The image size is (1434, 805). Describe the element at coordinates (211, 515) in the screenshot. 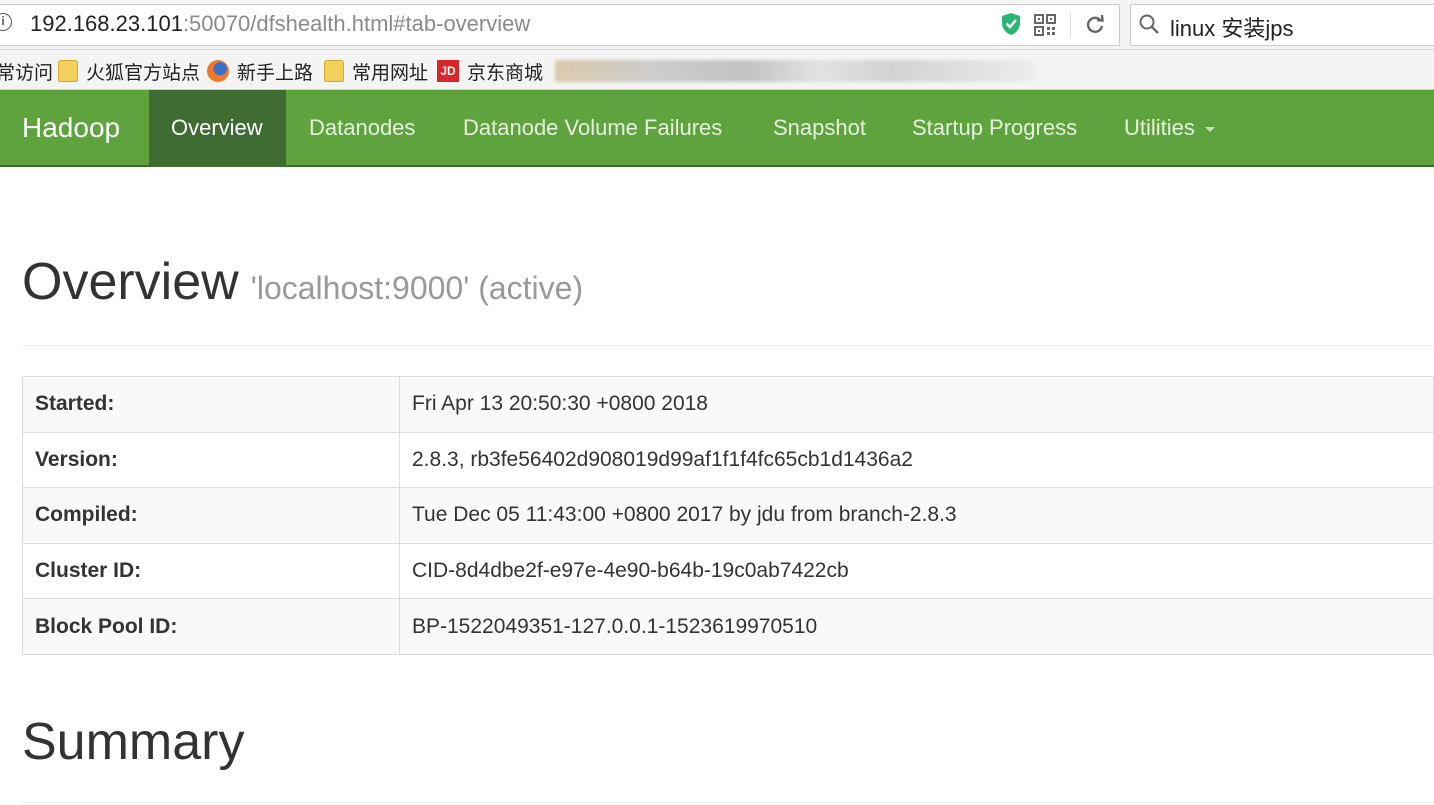

I see `row-key: Compiled:` at that location.